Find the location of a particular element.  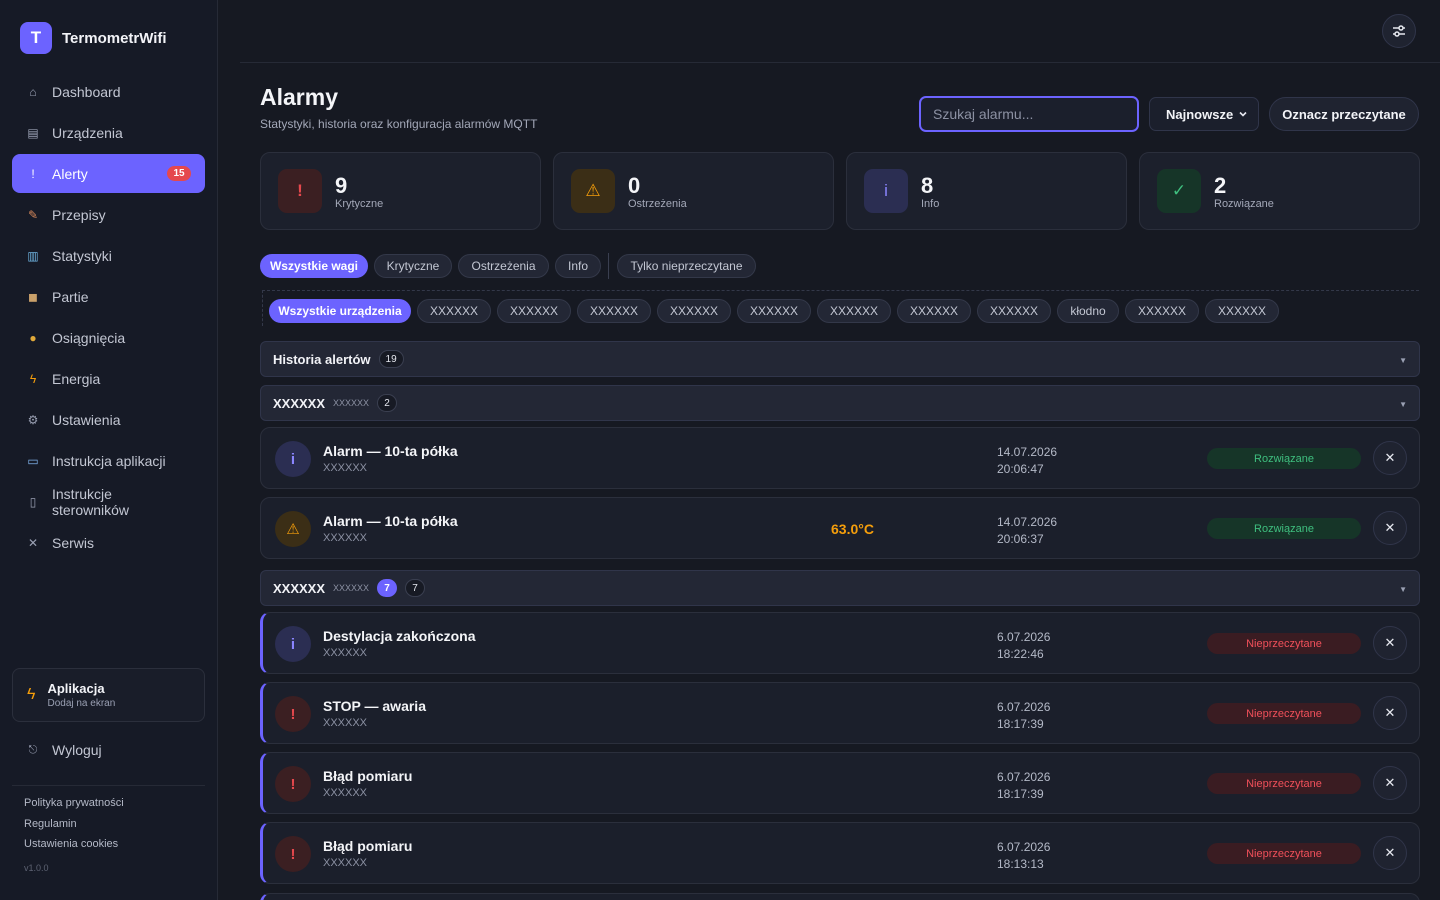

alert-timestamp: 6.07.2026 18:17:39 is located at coordinates (1023, 786).